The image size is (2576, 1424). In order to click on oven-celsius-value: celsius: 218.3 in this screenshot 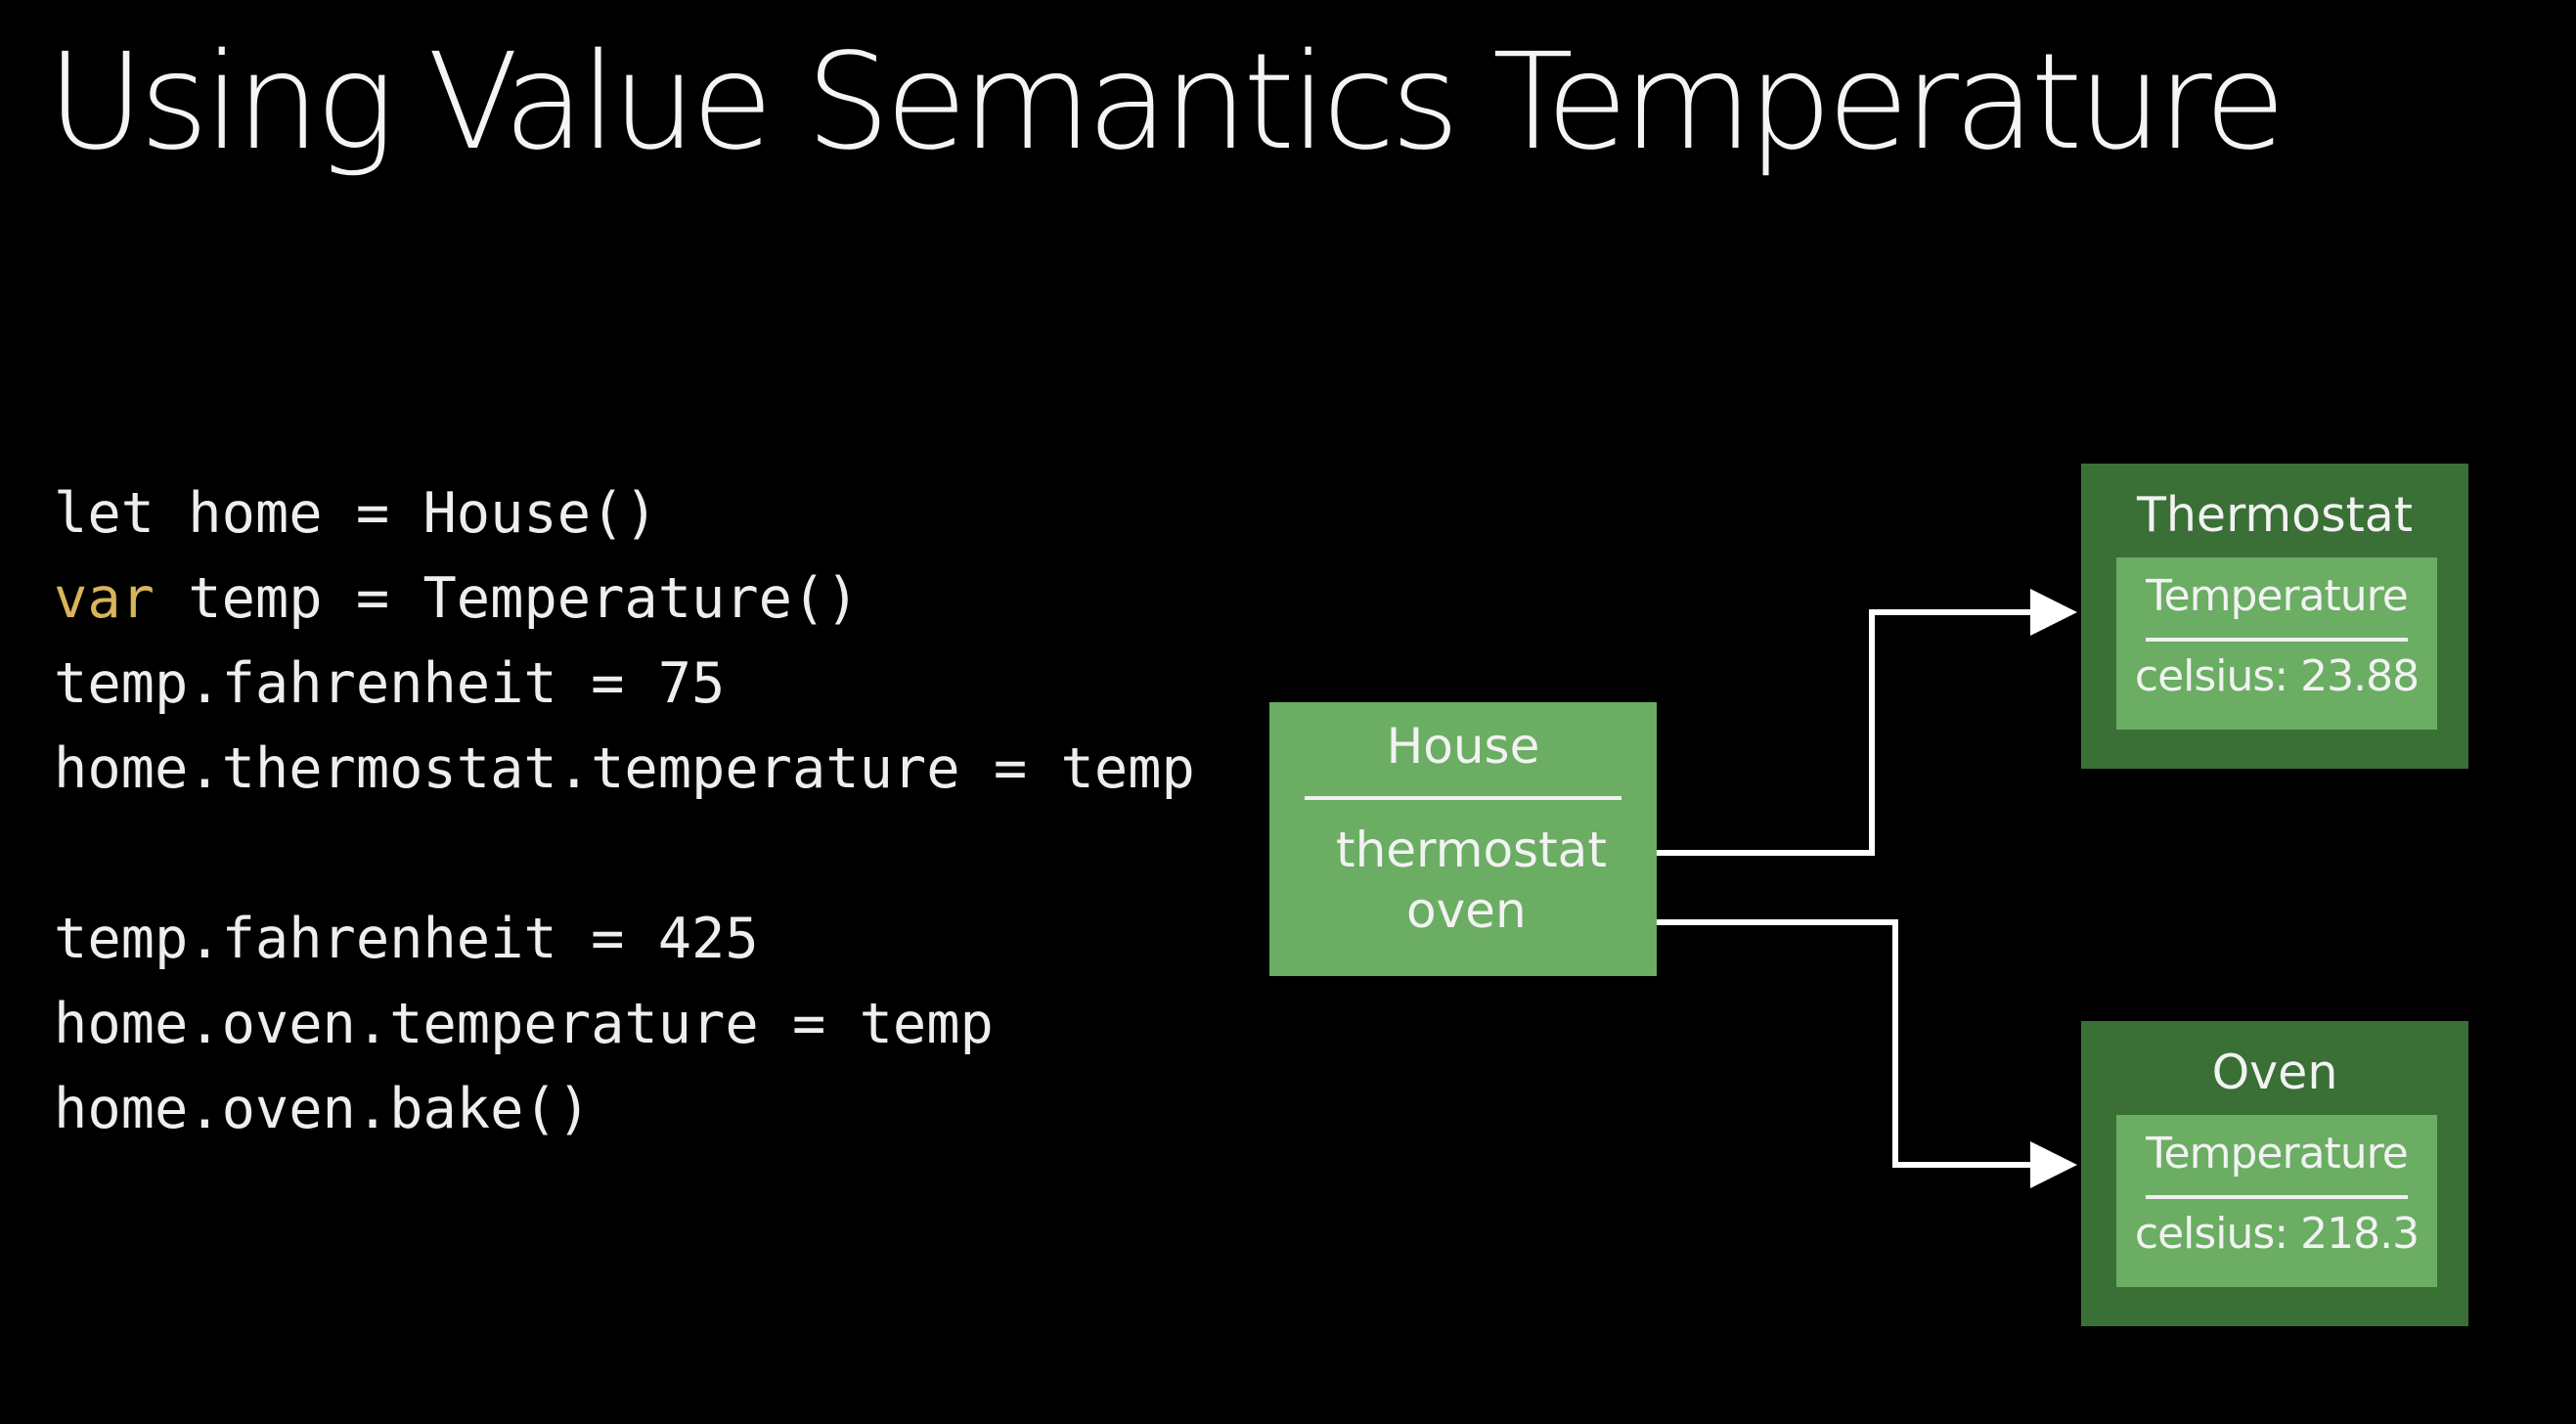, I will do `click(2277, 1234)`.